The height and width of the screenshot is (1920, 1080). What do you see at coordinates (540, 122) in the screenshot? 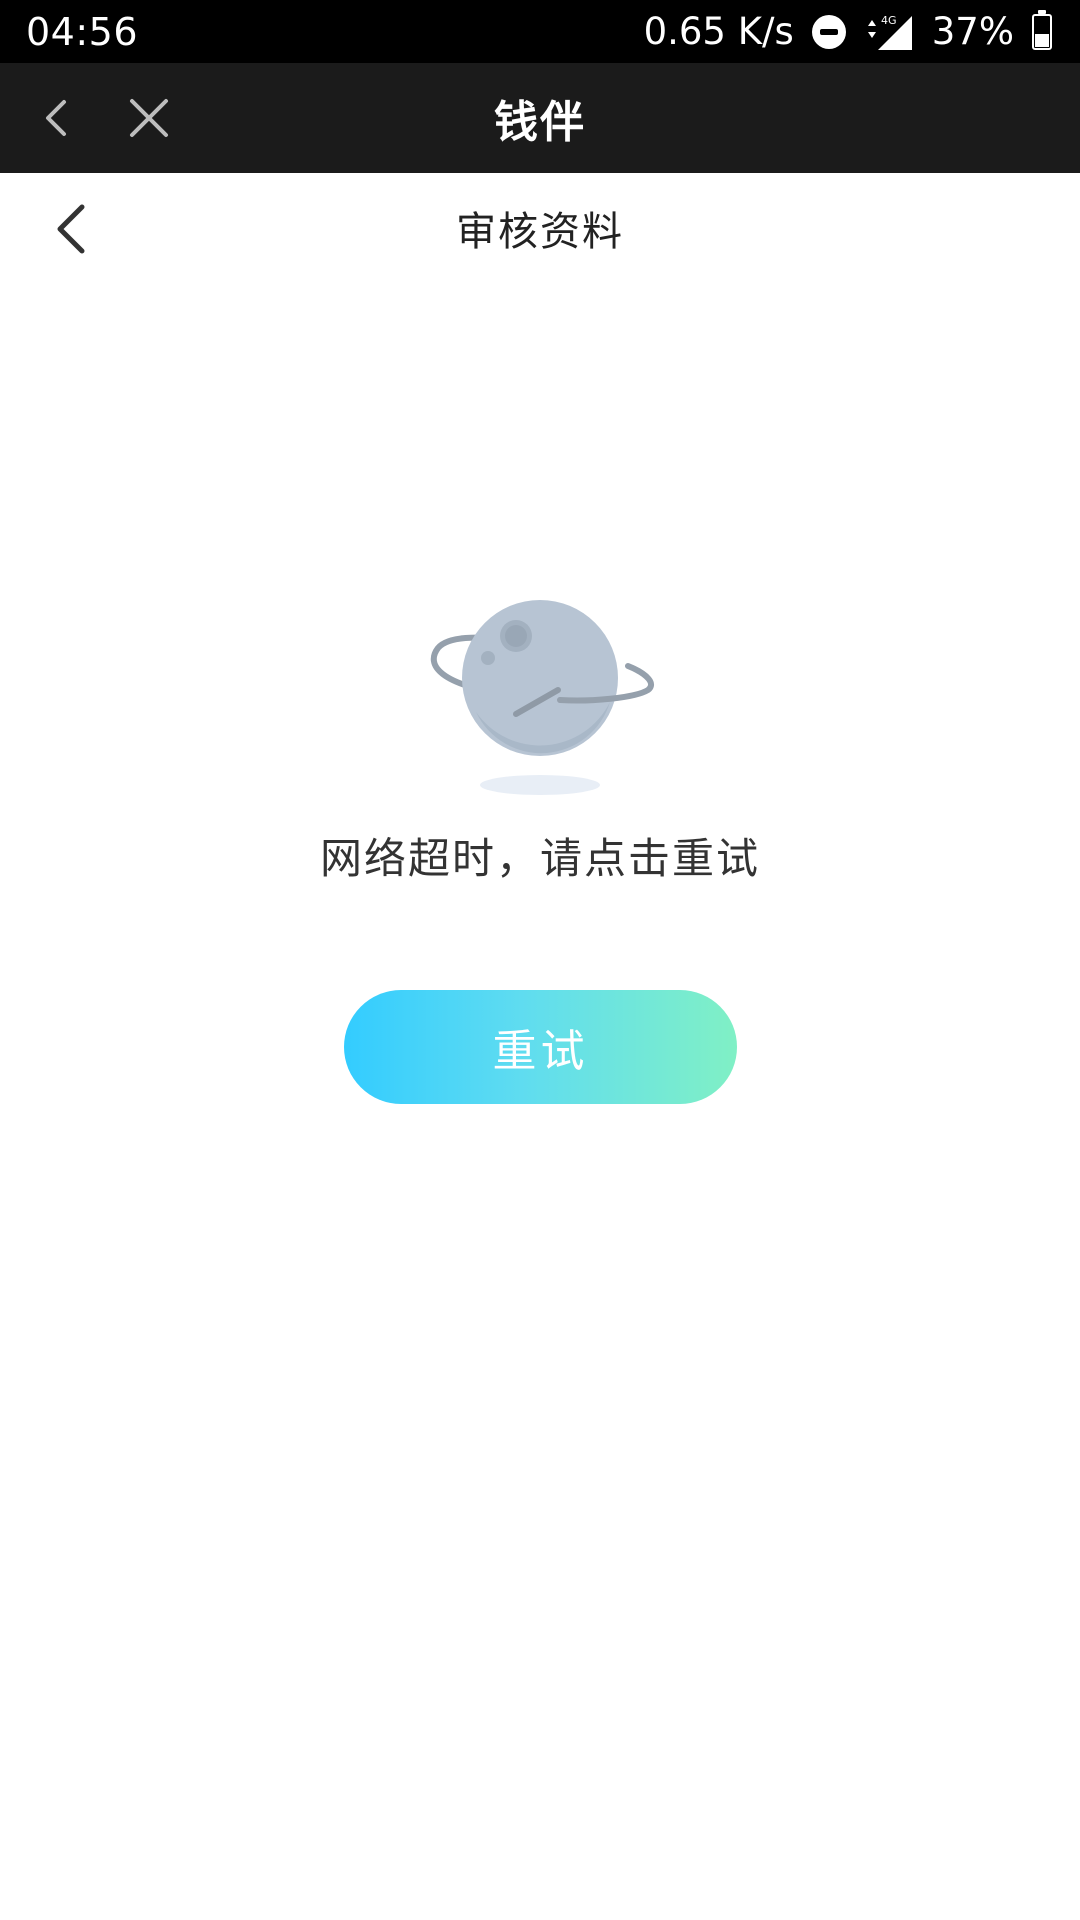
I see `app-title: 钱伴` at bounding box center [540, 122].